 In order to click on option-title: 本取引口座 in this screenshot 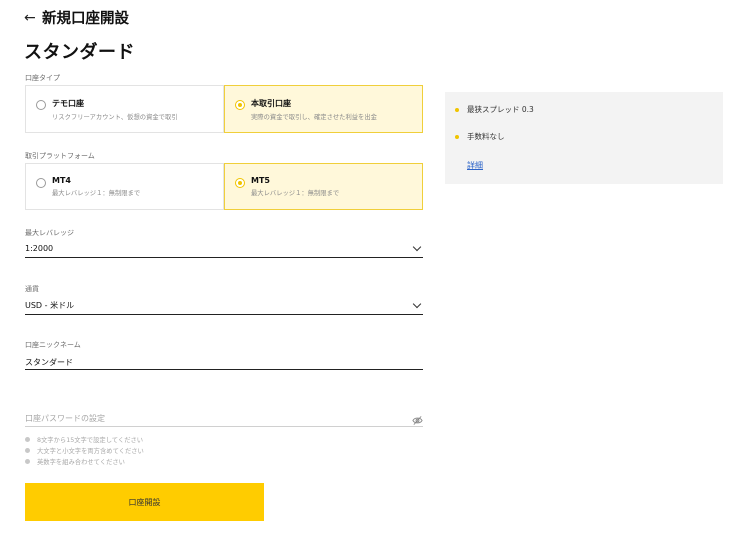, I will do `click(271, 103)`.